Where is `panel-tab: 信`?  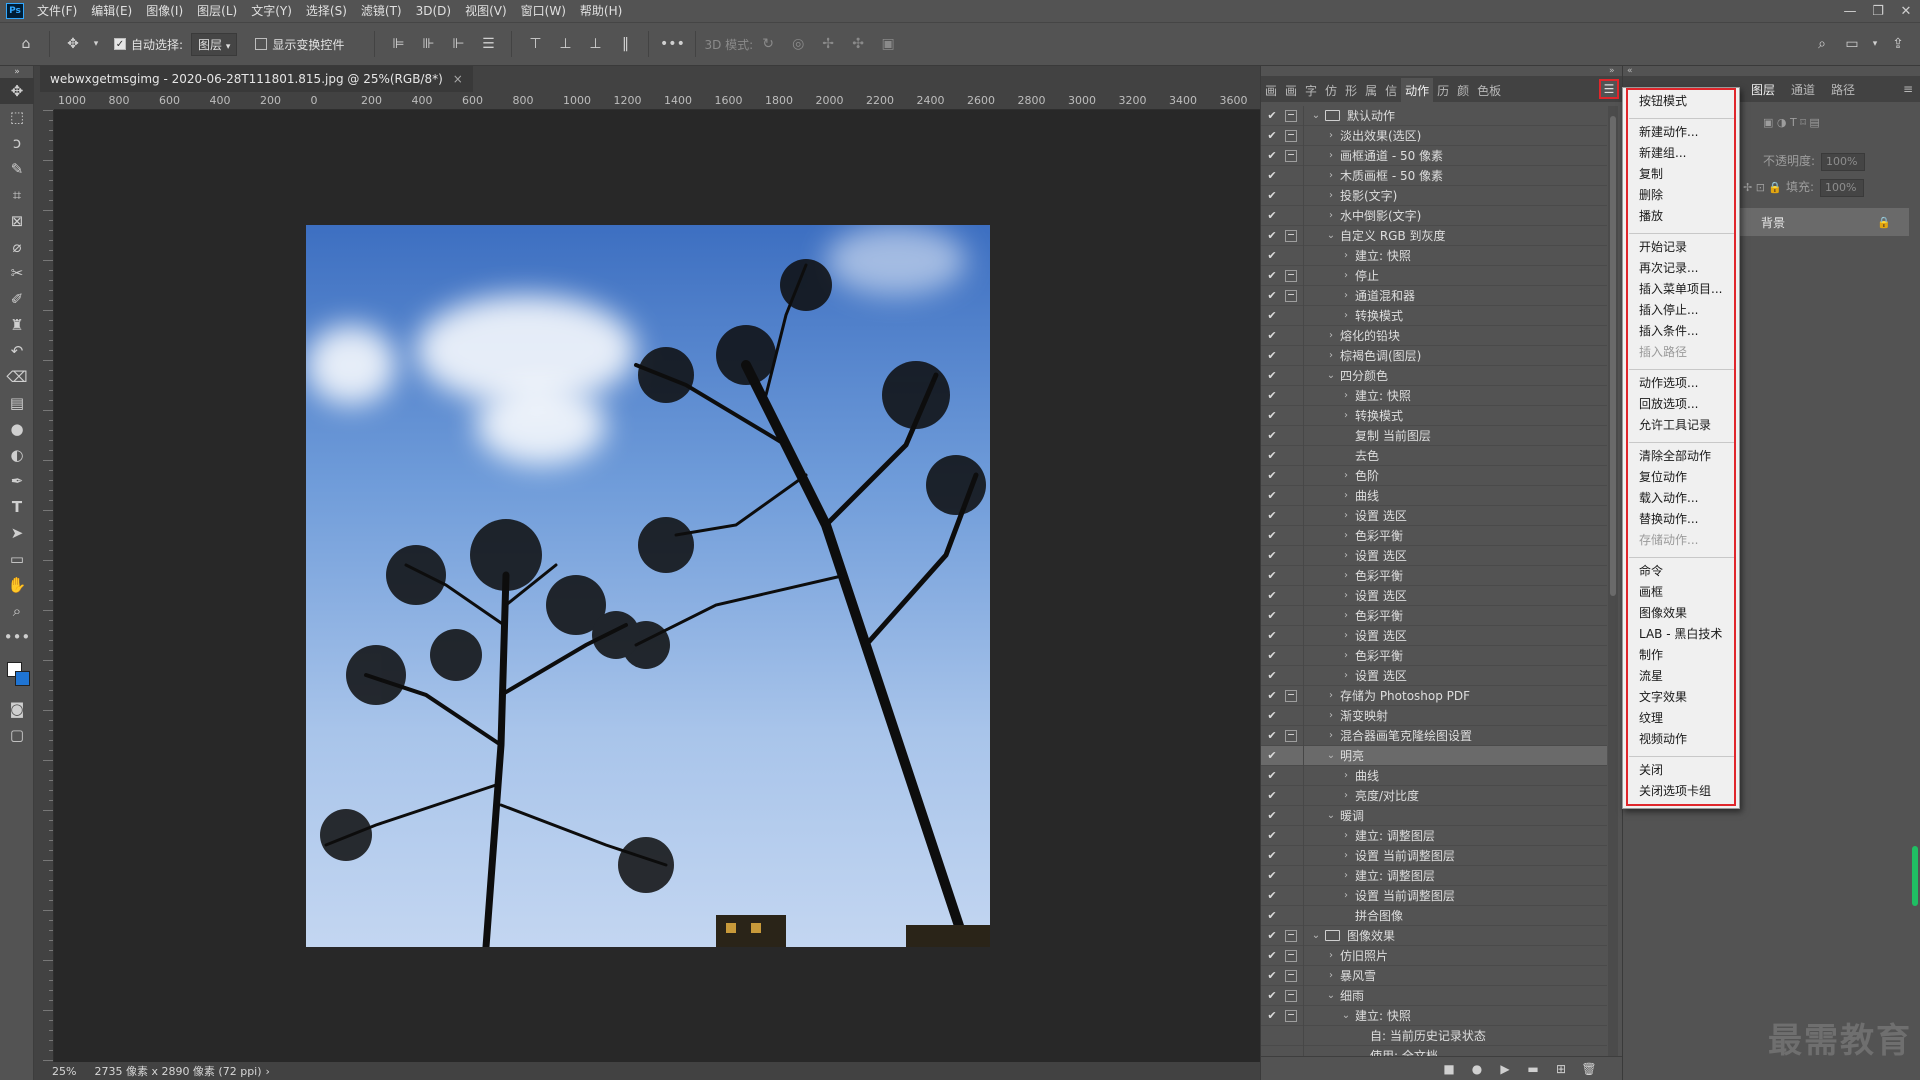
panel-tab: 信 is located at coordinates (1391, 90).